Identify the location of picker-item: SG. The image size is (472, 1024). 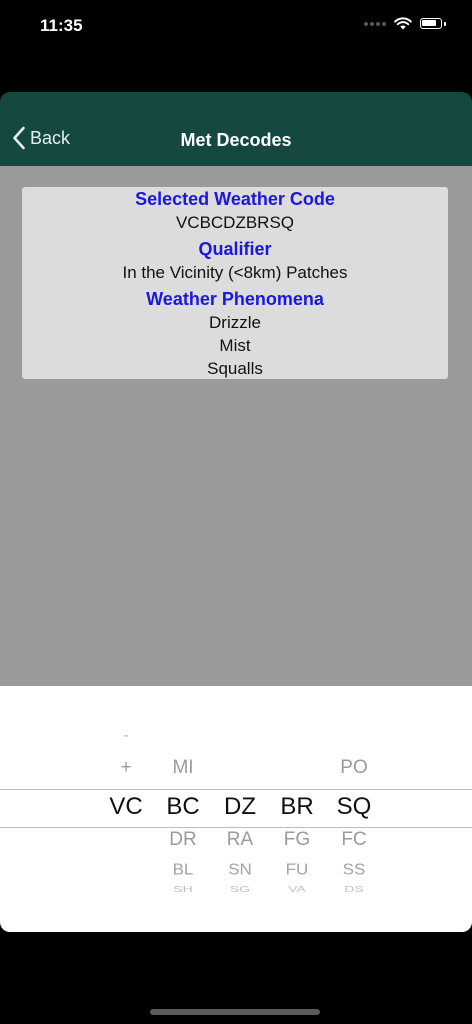
(240, 889).